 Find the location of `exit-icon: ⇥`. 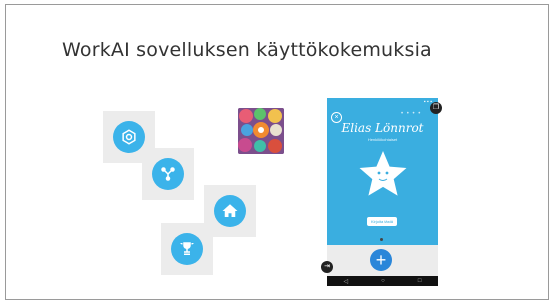

exit-icon: ⇥ is located at coordinates (327, 267).